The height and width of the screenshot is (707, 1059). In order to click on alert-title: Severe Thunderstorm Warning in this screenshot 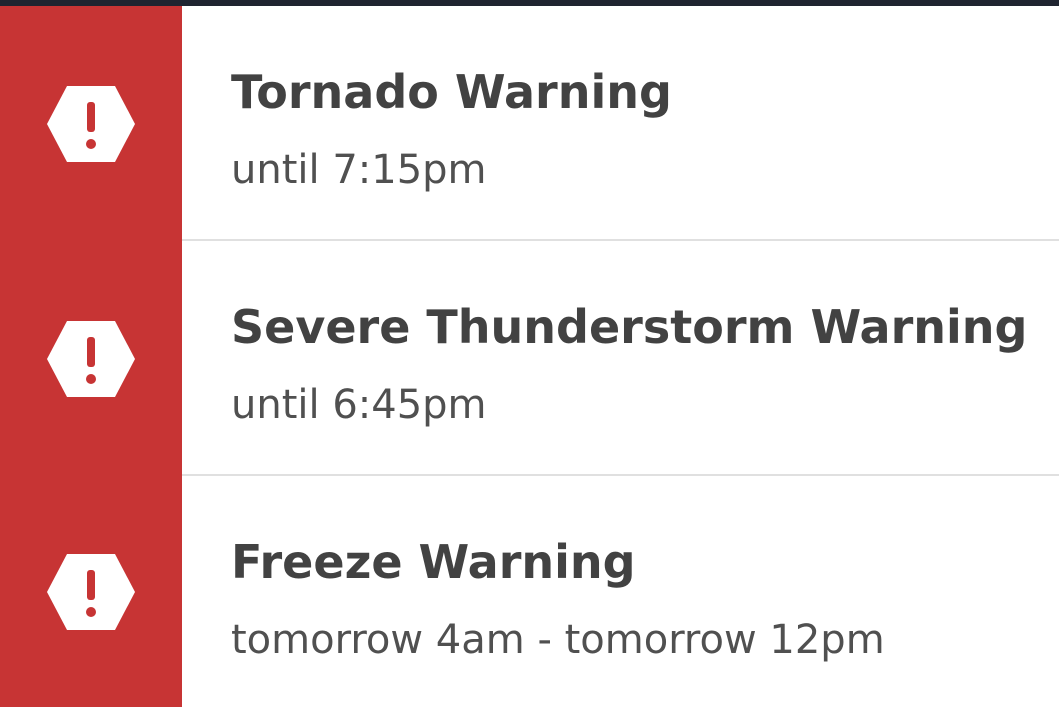, I will do `click(629, 327)`.